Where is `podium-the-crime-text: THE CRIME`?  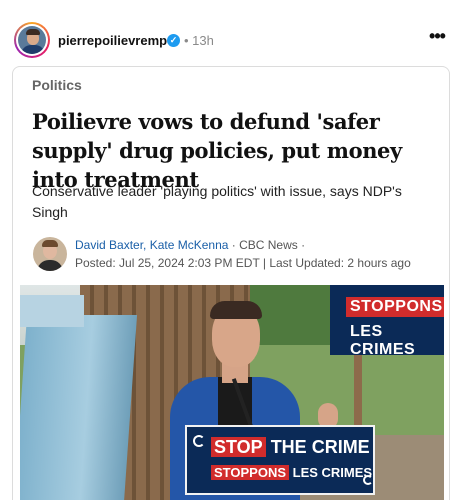 podium-the-crime-text: THE CRIME is located at coordinates (317, 447).